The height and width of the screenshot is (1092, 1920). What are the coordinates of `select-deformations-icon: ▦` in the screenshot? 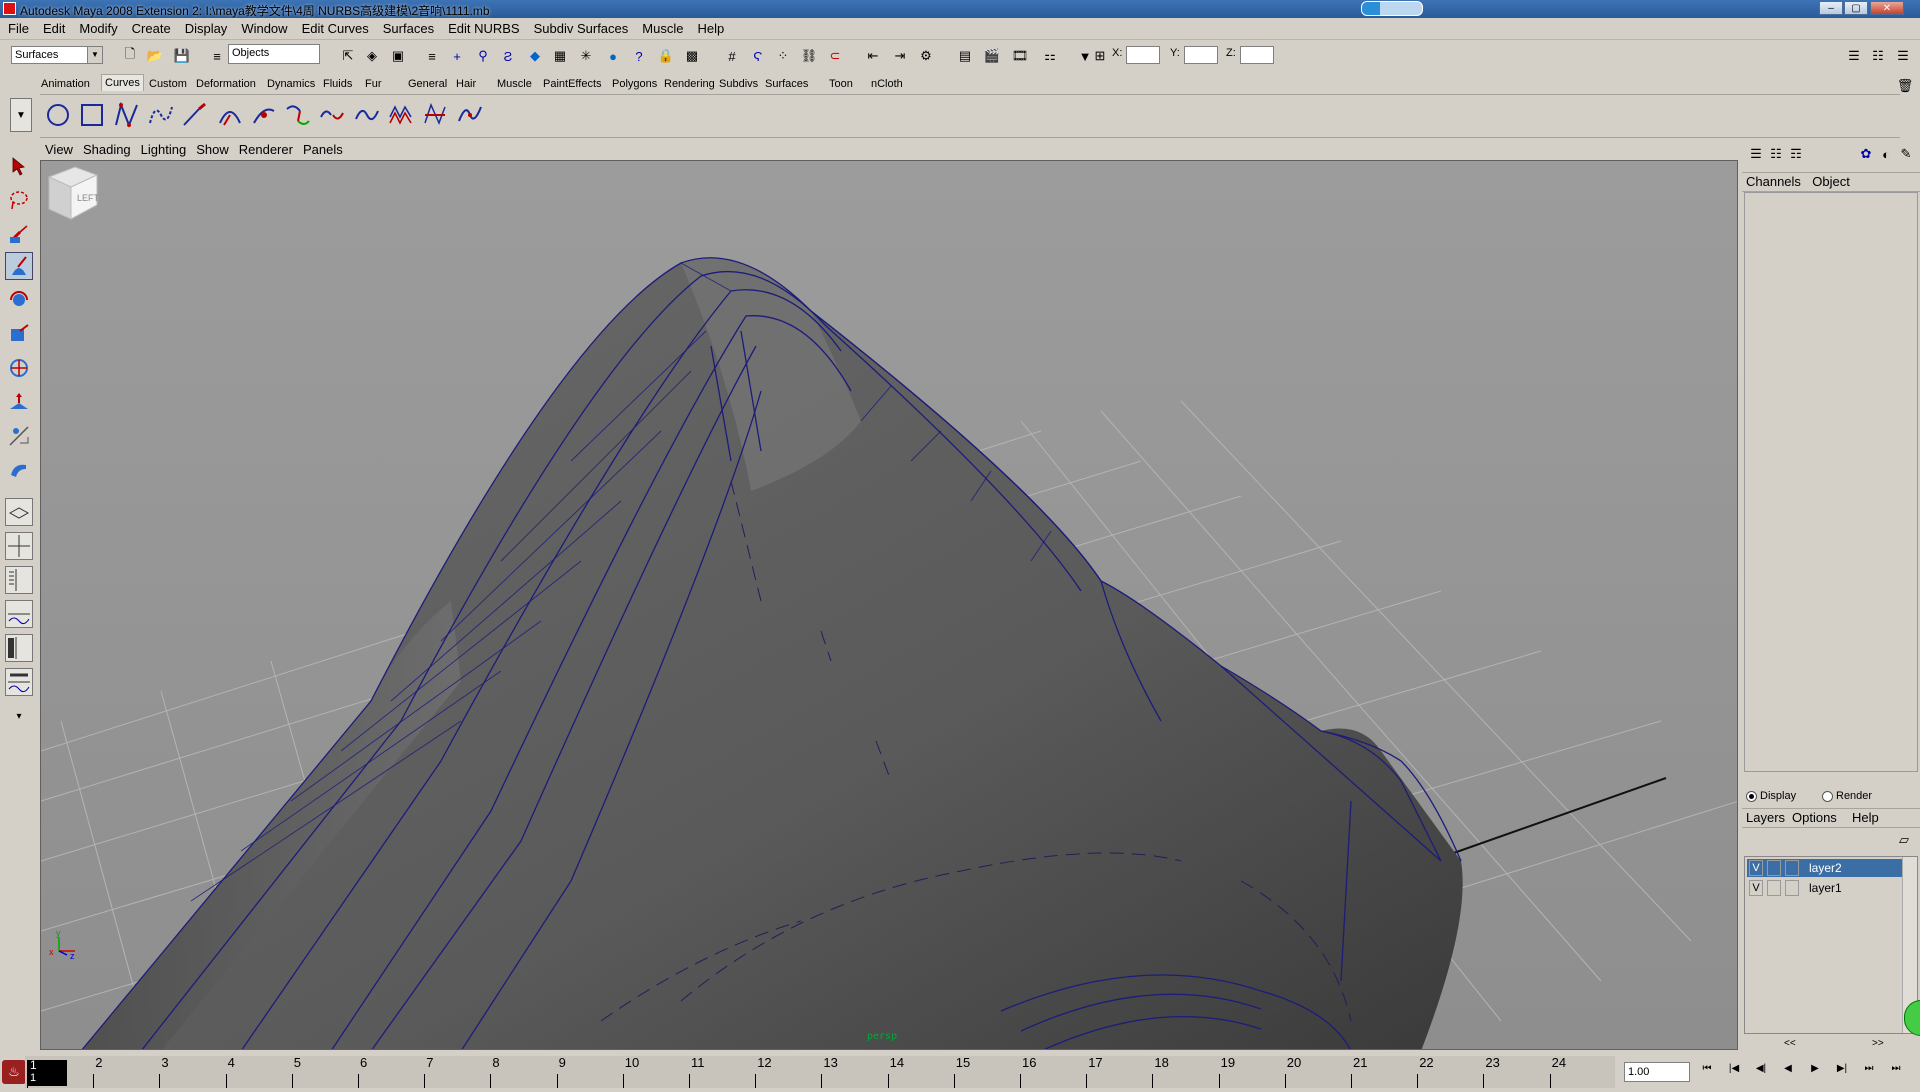 It's located at (560, 56).